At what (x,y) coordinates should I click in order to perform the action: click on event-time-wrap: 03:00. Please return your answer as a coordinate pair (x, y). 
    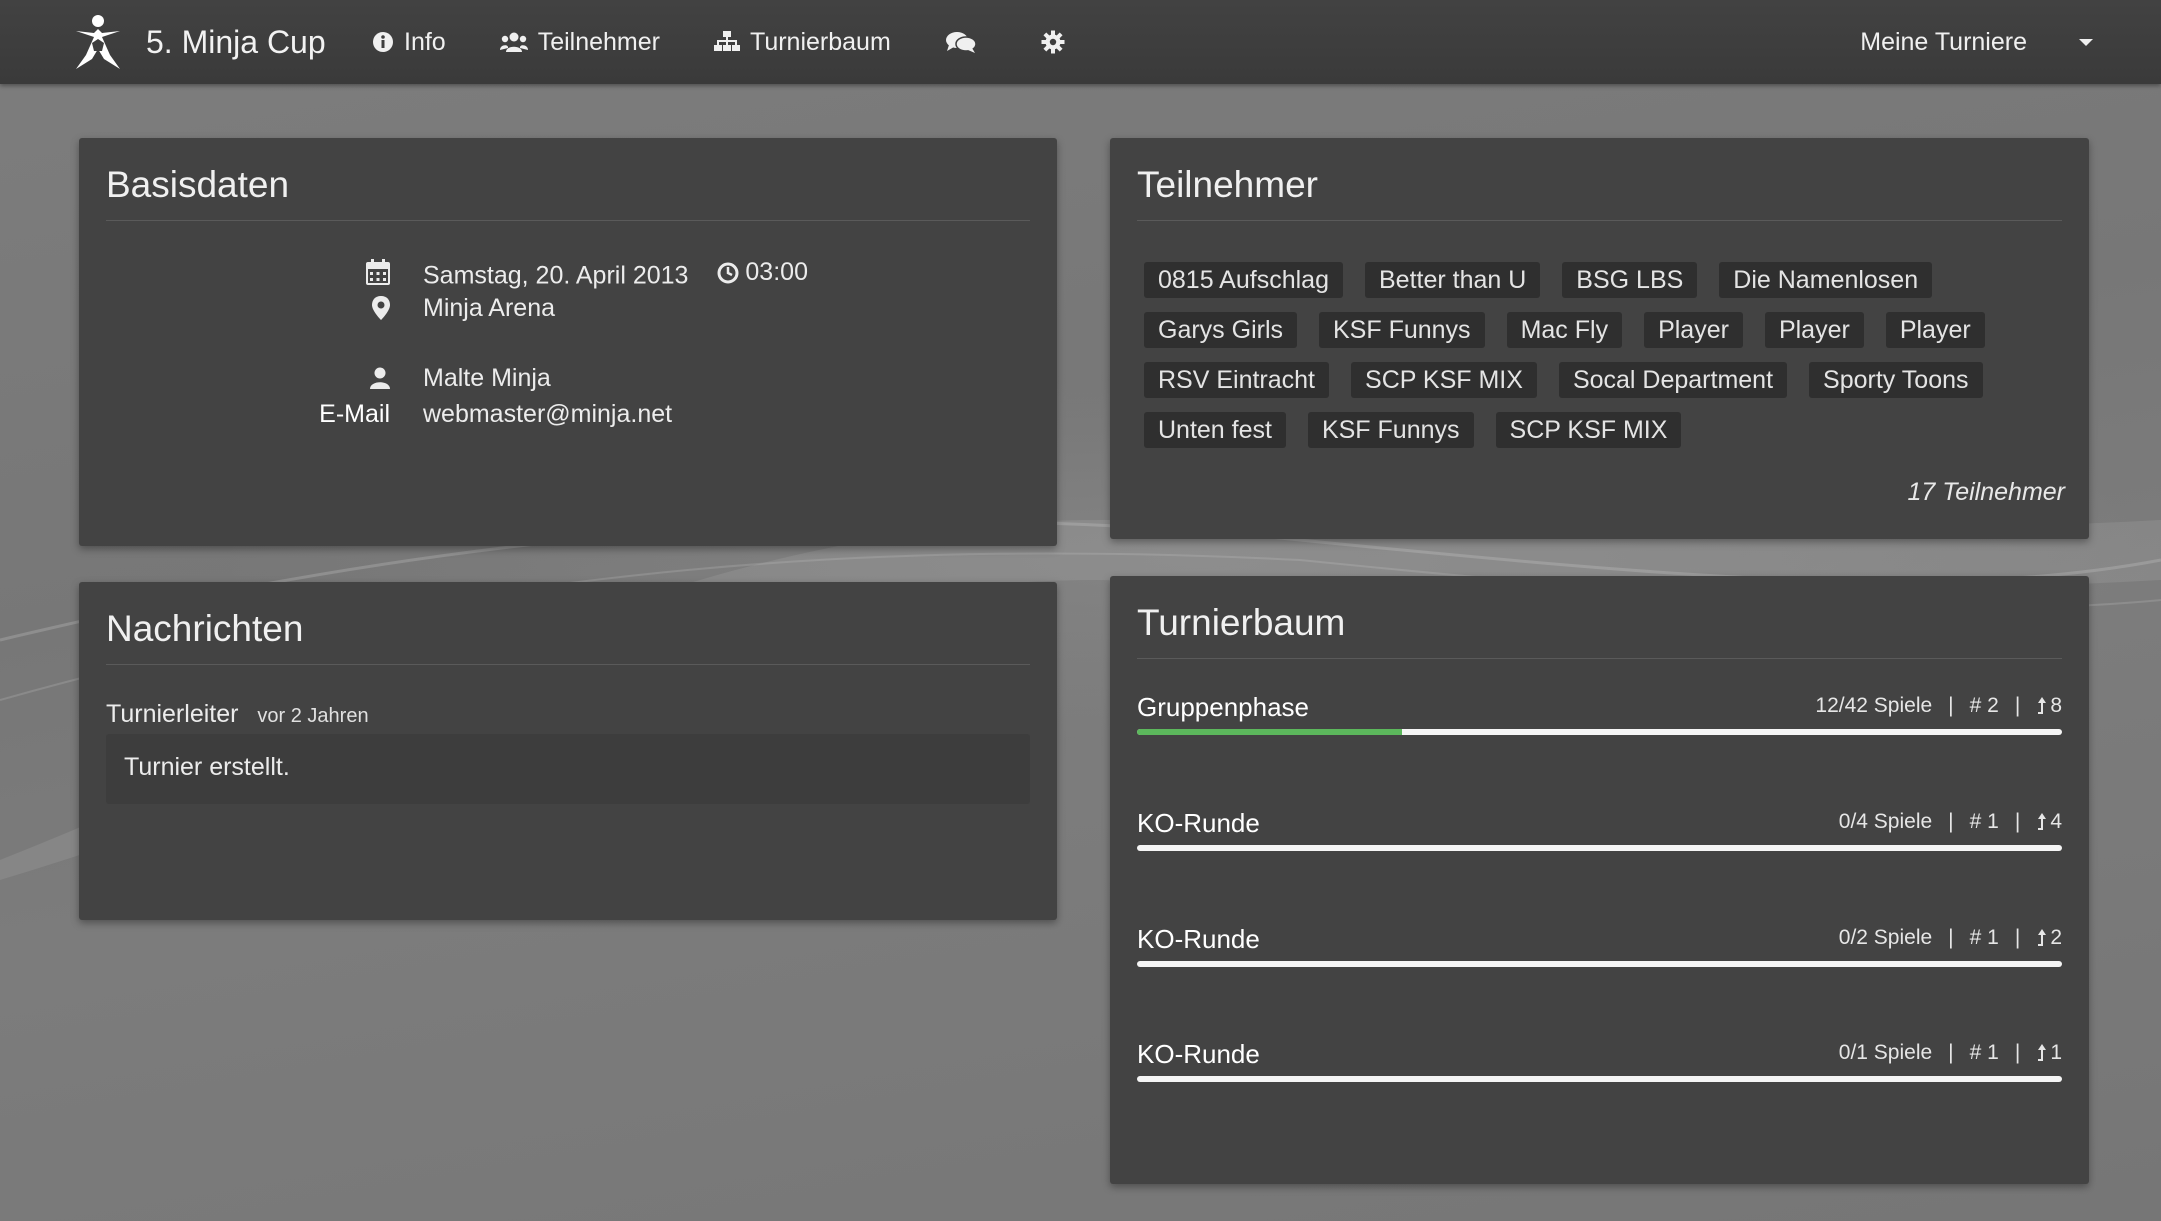
    Looking at the image, I should click on (762, 272).